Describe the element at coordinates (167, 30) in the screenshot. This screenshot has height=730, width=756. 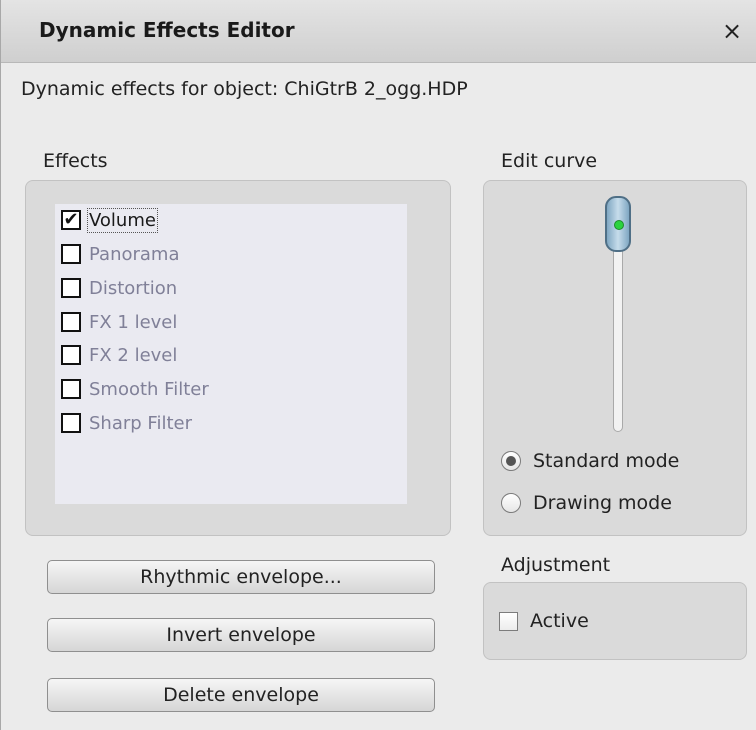
I see `window-title: Dynamic Effects Editor` at that location.